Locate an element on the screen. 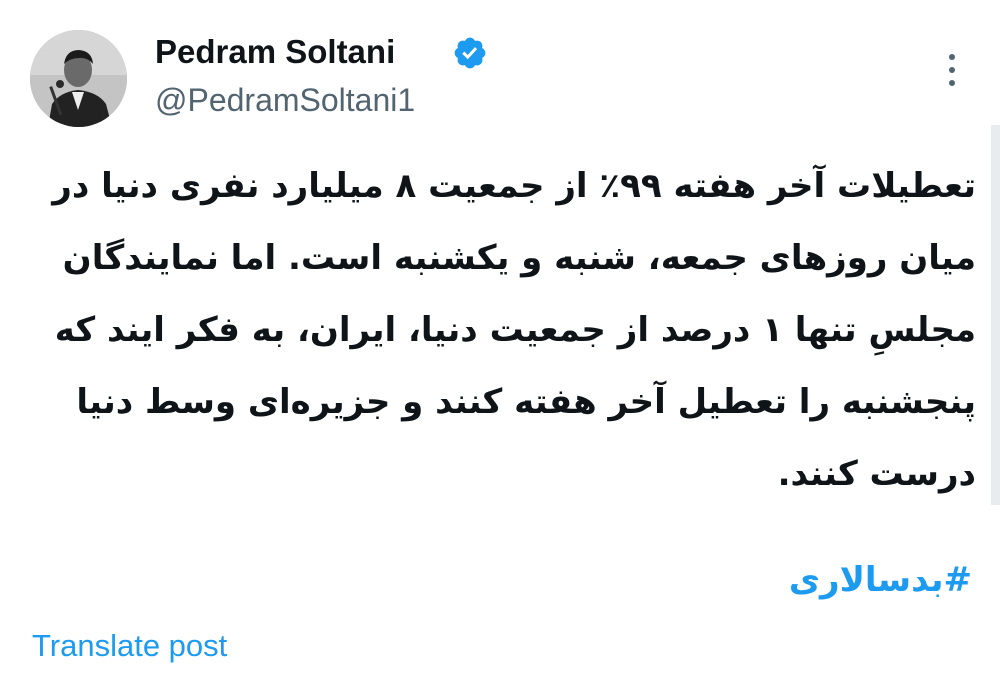 The image size is (1000, 697). verified-badge-icon is located at coordinates (470, 53).